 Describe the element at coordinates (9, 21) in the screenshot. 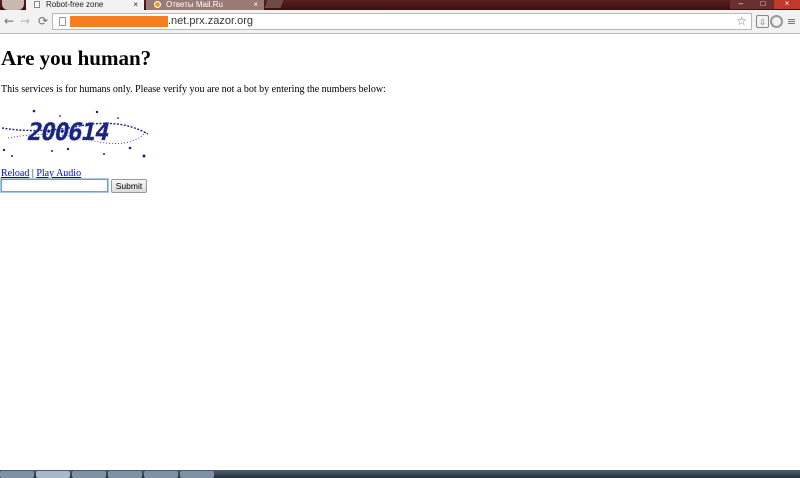

I see `back-button: ←` at that location.